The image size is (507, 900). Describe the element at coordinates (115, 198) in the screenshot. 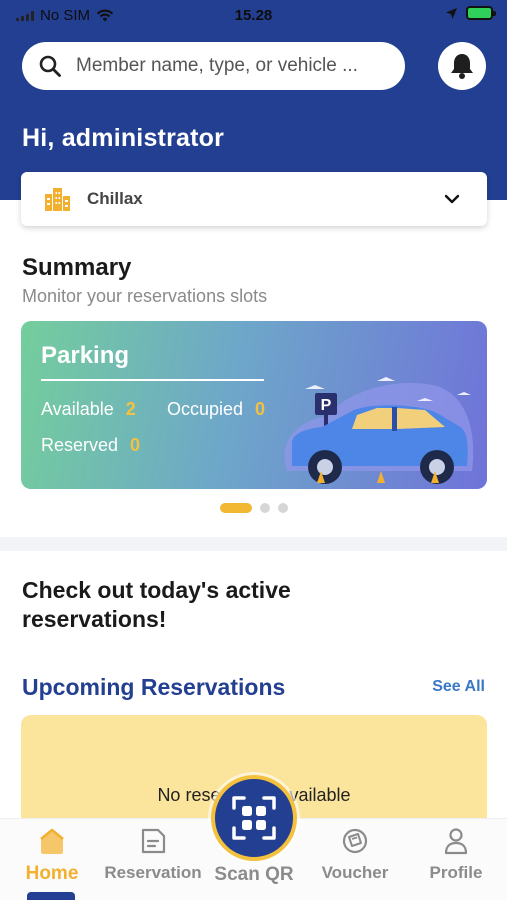

I see `location-name: Chillax` at that location.